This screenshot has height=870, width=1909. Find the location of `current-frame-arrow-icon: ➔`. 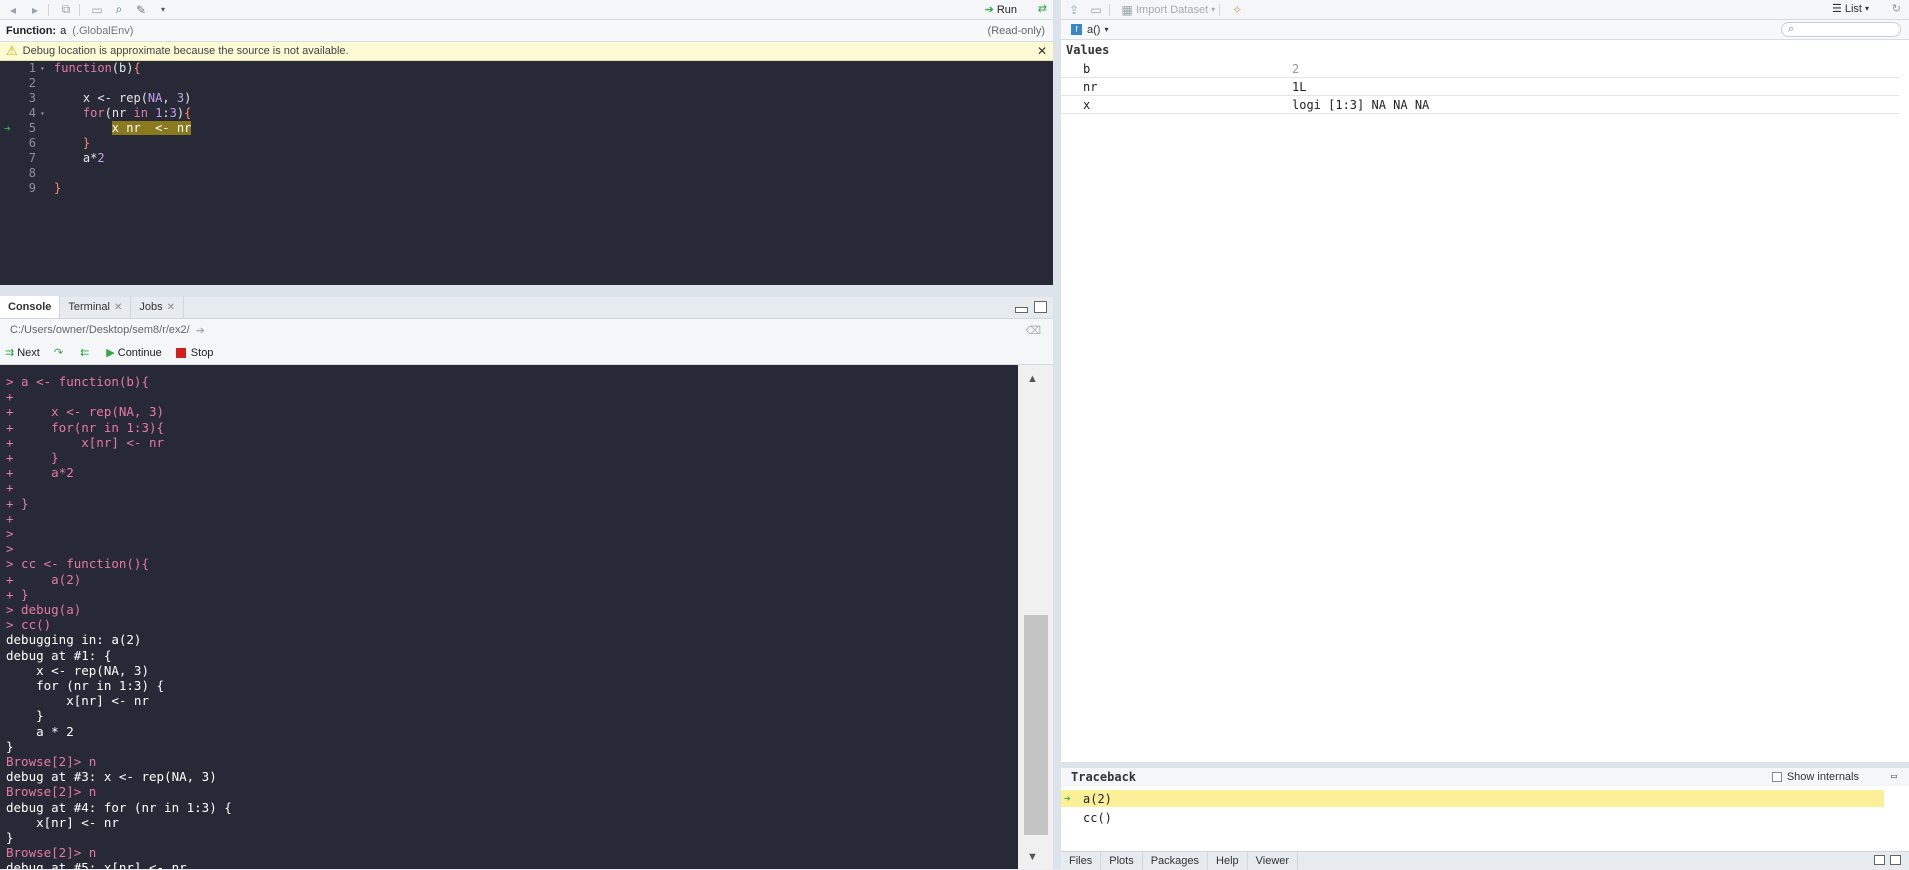

current-frame-arrow-icon: ➔ is located at coordinates (1067, 798).